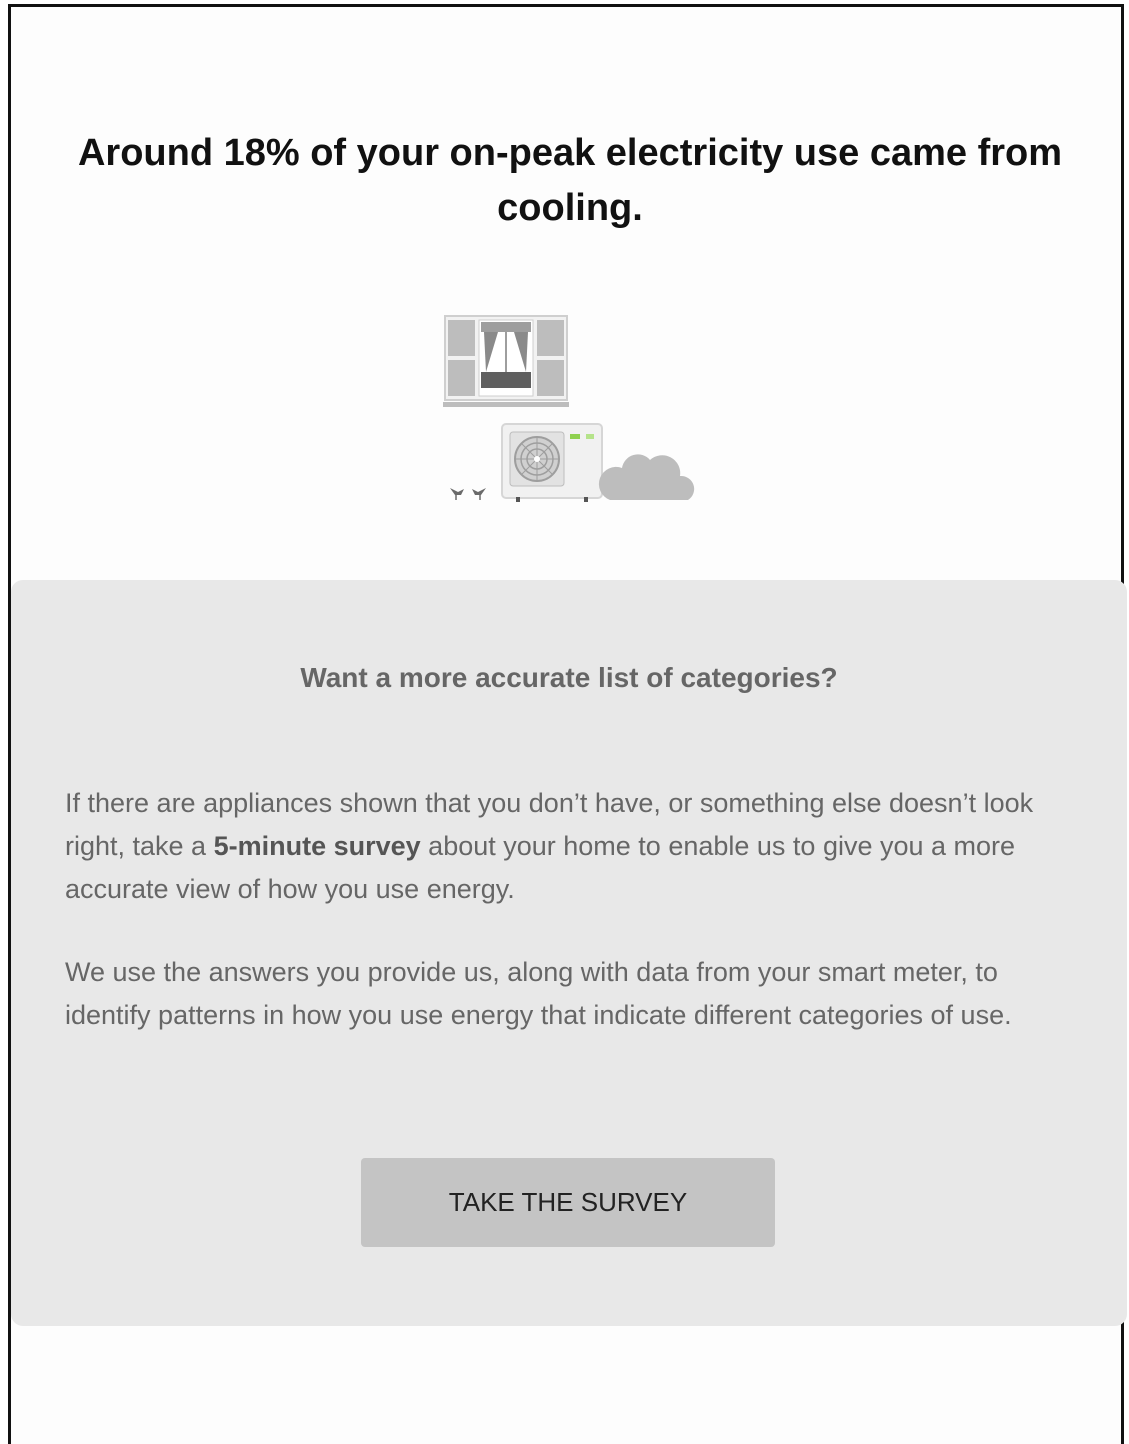 The image size is (1129, 1444). I want to click on air-conditioner-icon, so click(552, 462).